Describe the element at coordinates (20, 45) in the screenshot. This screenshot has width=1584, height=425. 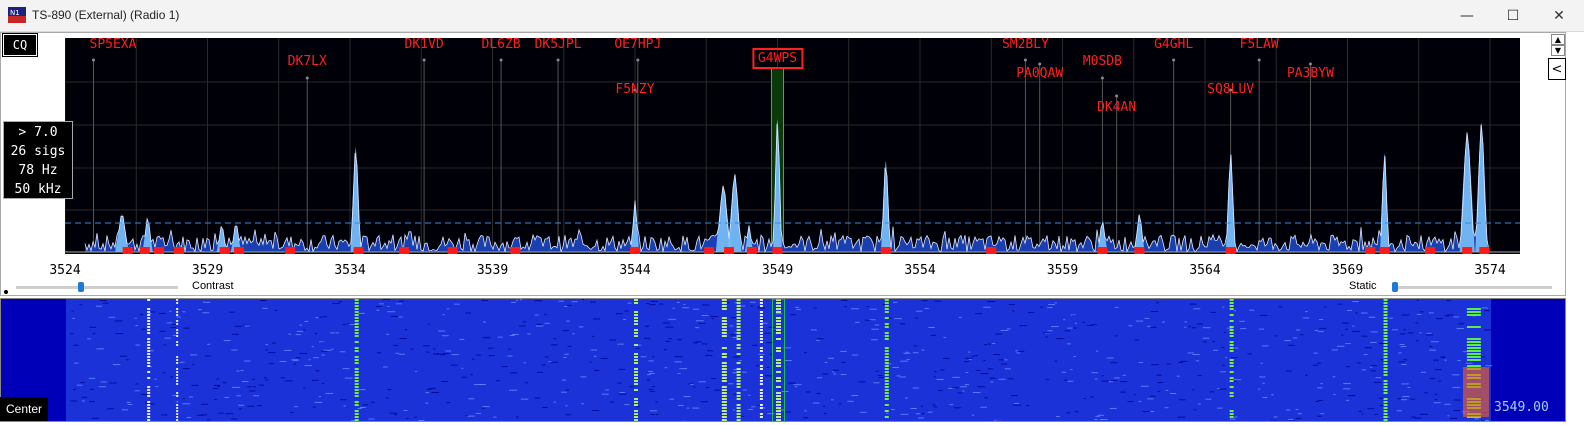
I see `cq-button: CQ` at that location.